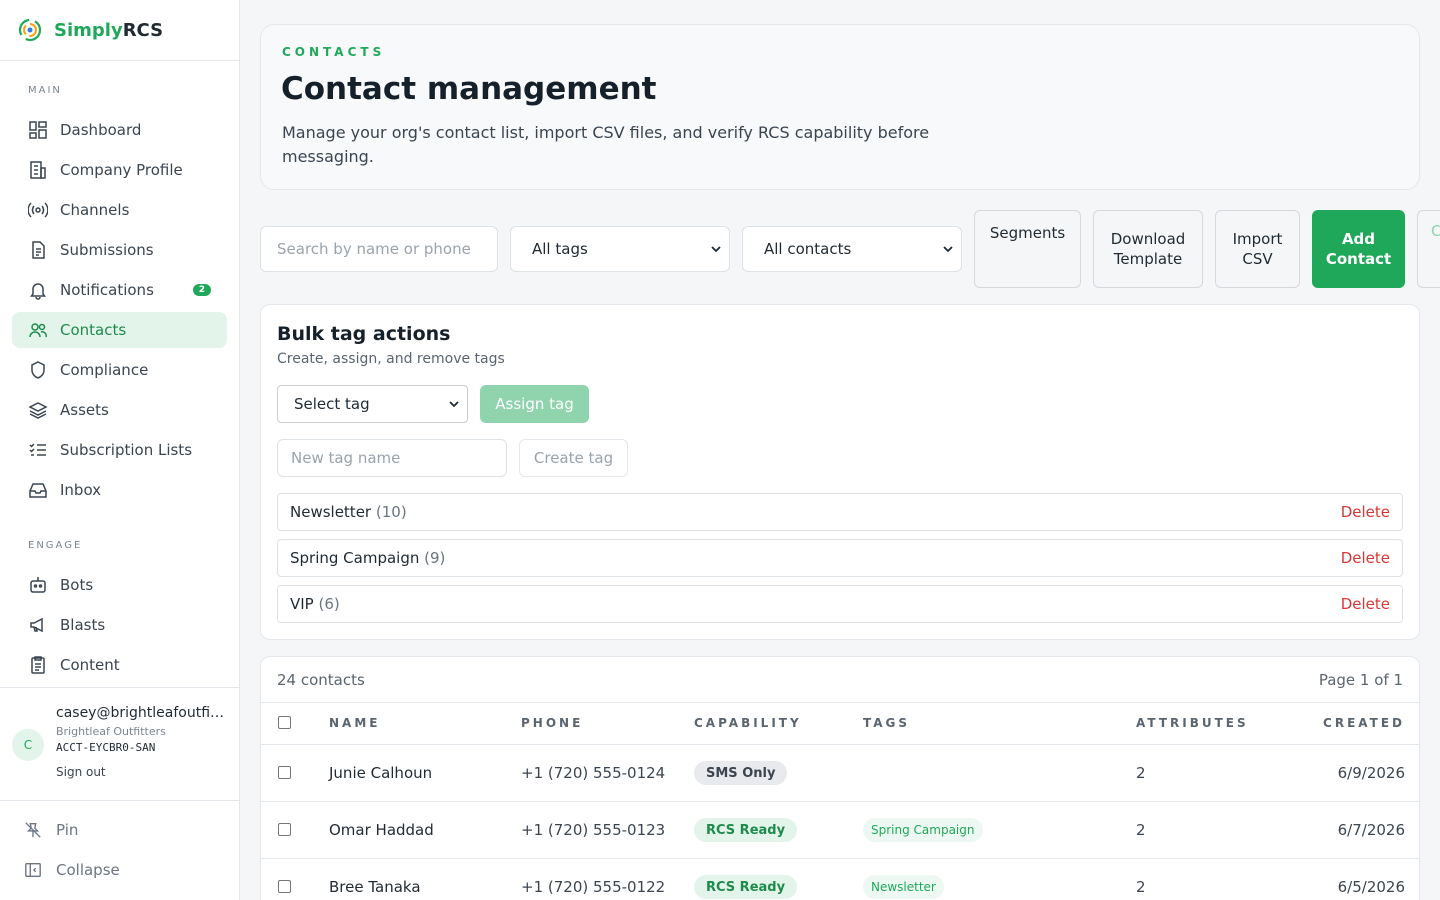  Describe the element at coordinates (33, 830) in the screenshot. I see `pin-off-icon` at that location.